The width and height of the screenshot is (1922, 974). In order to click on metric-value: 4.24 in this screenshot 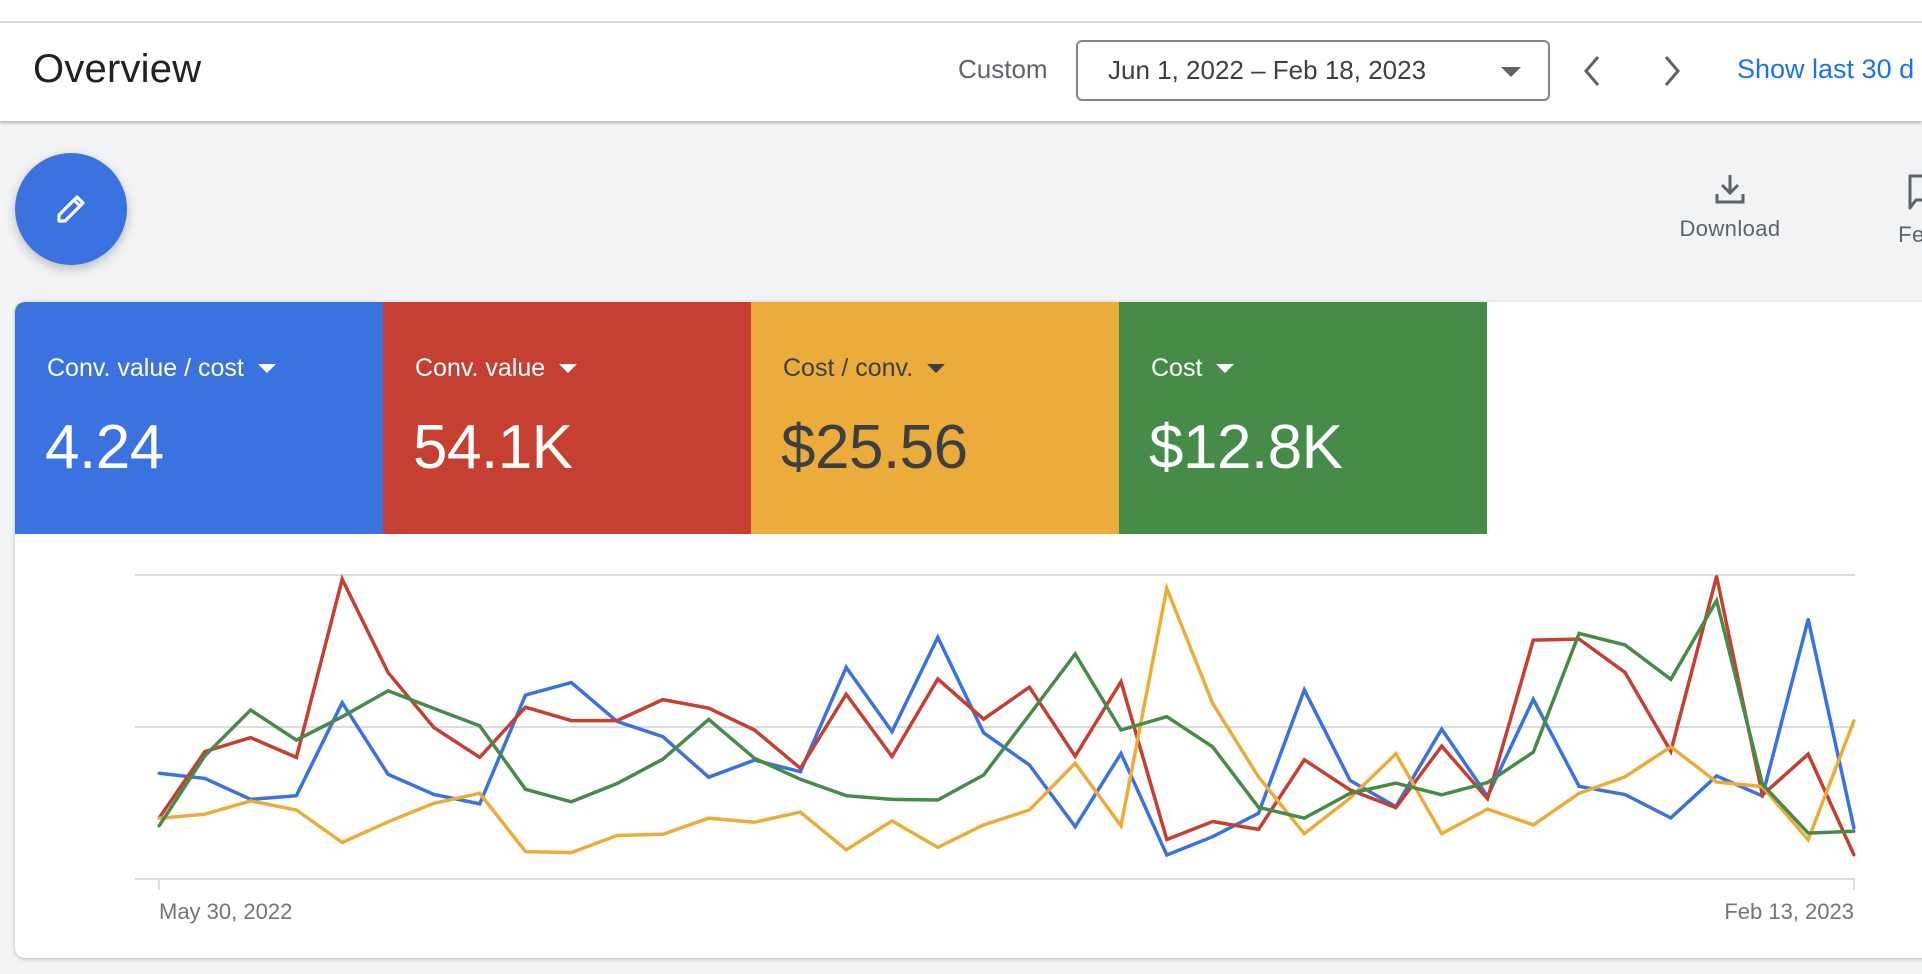, I will do `click(104, 447)`.